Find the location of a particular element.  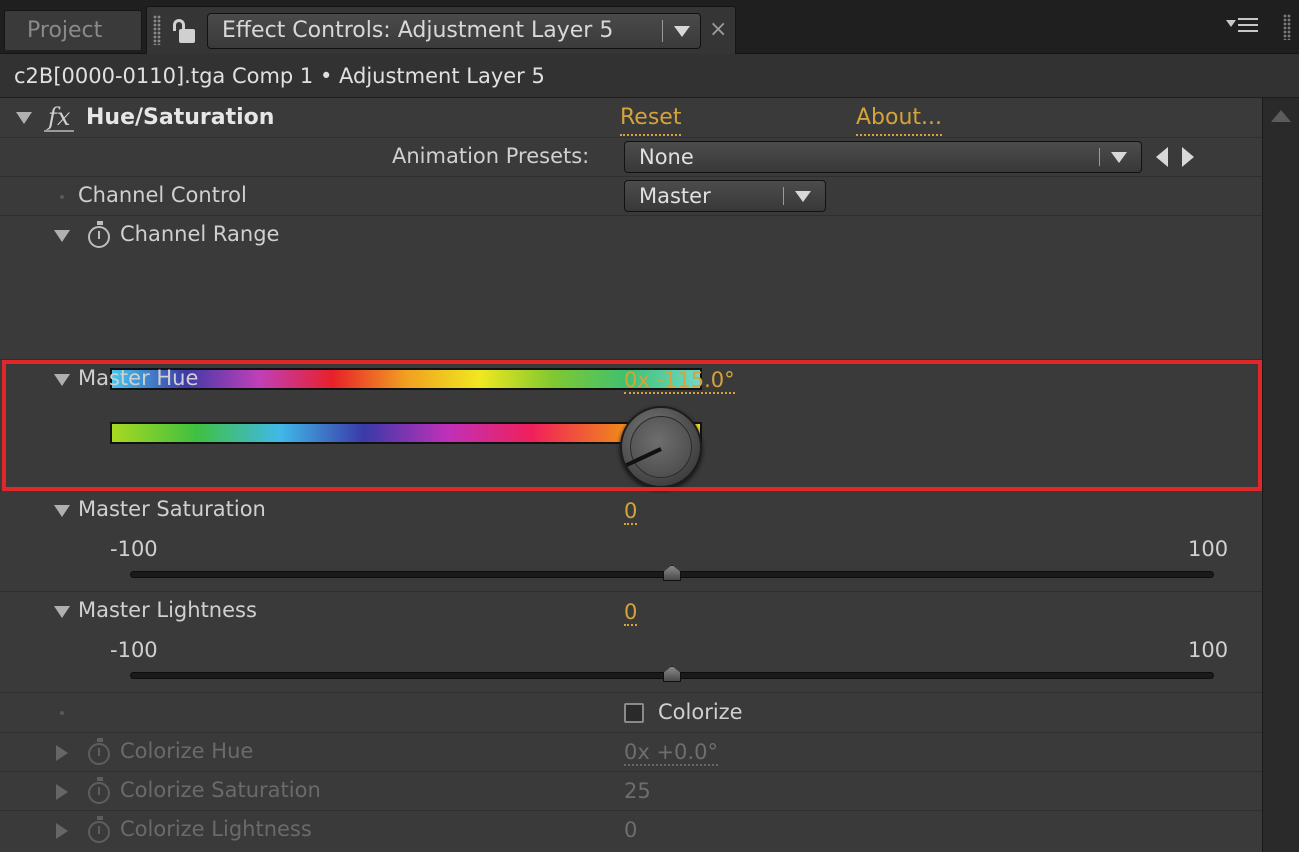

vertical-scrollbar is located at coordinates (1280, 475).